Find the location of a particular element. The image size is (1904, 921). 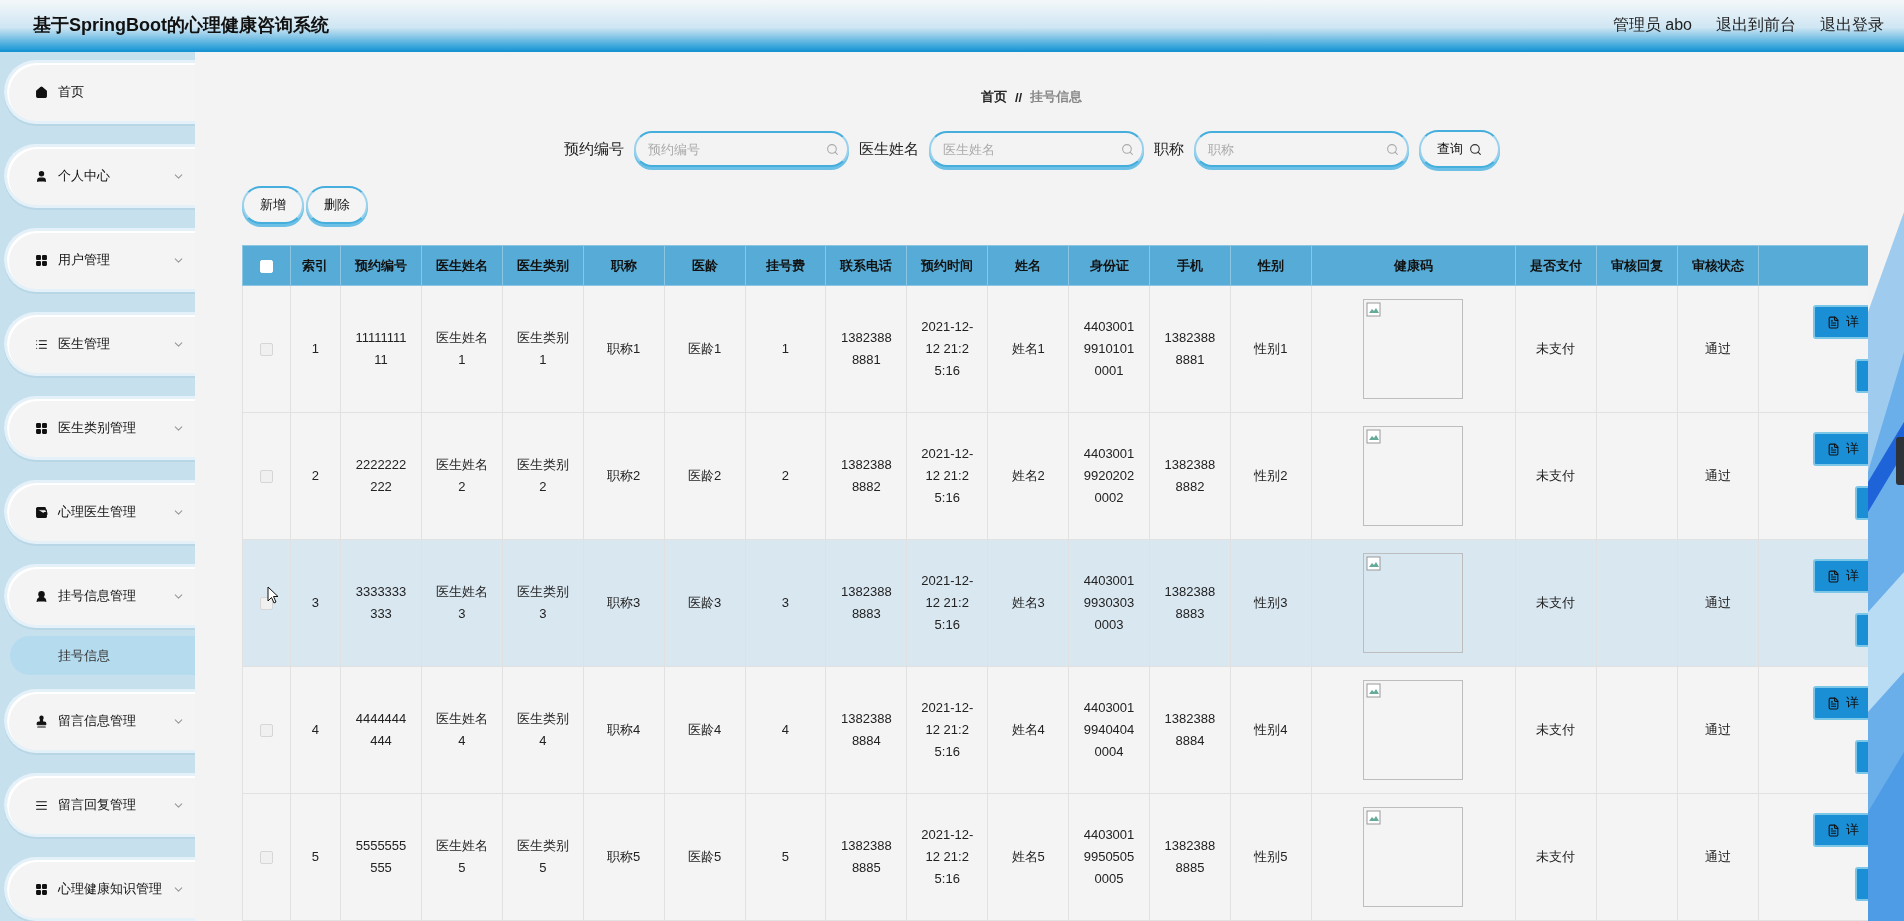

column-header: 索引 is located at coordinates (315, 265).